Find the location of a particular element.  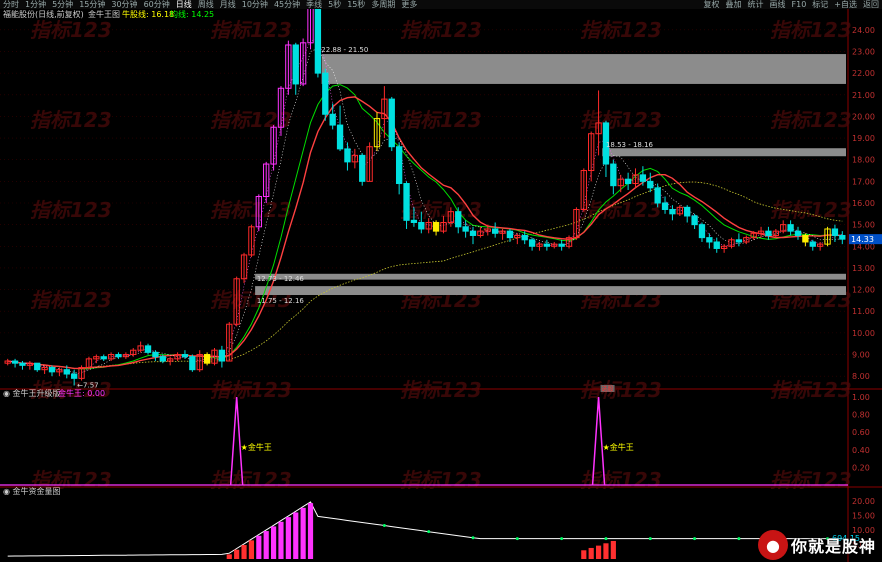

period-tab-2: 5分钟 is located at coordinates (62, 4).